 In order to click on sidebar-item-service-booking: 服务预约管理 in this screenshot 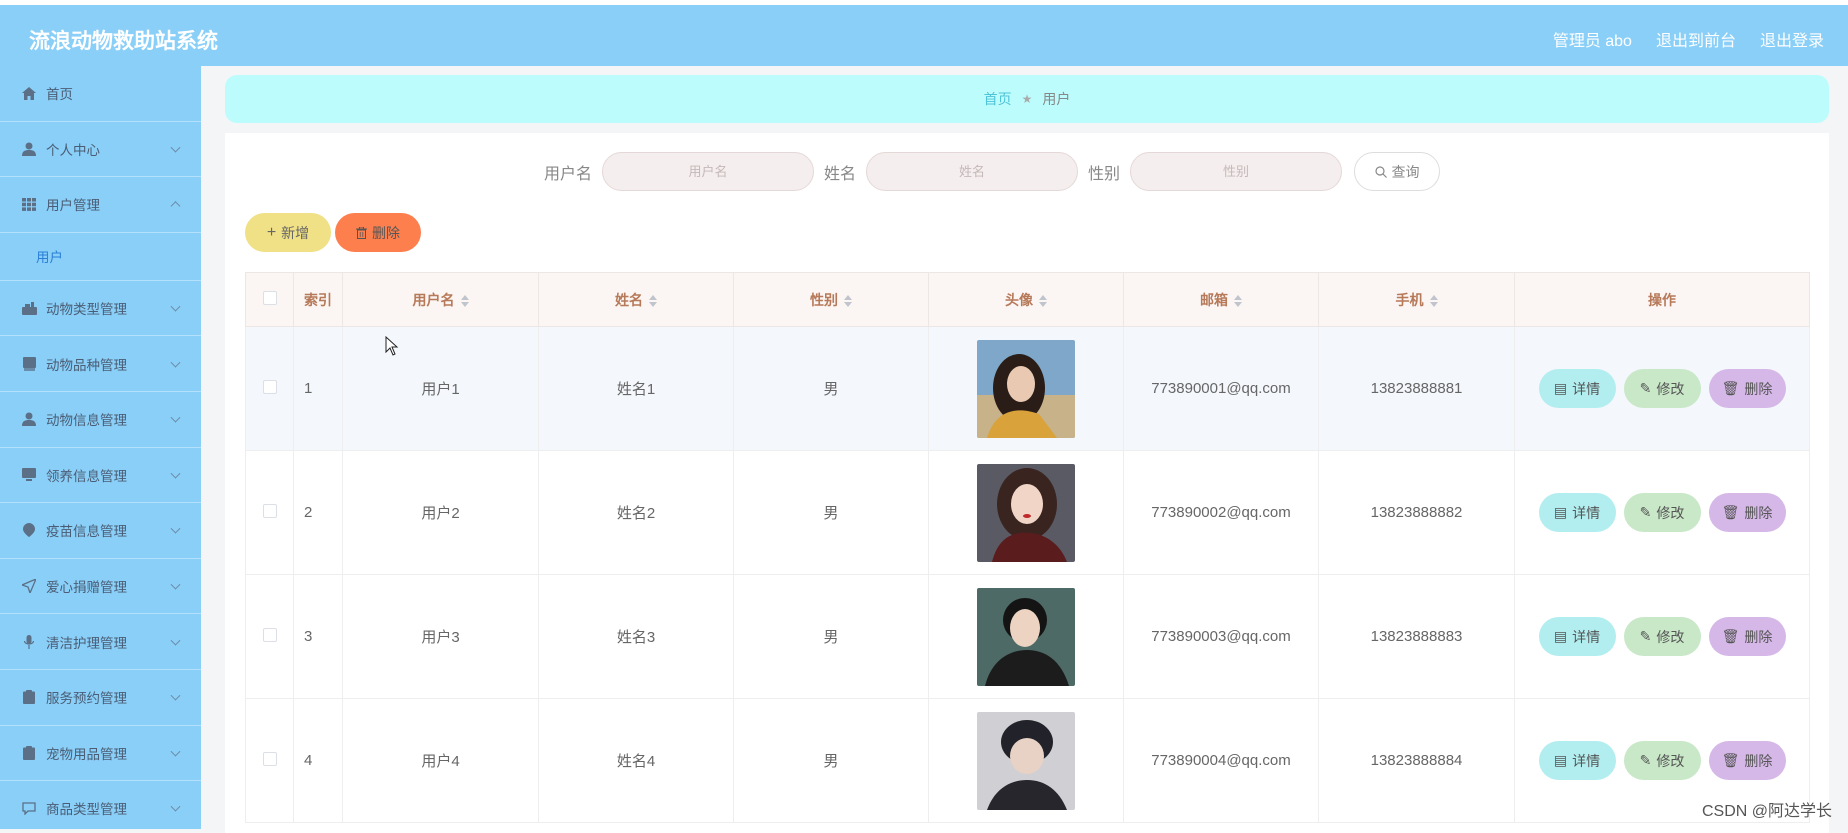, I will do `click(100, 698)`.